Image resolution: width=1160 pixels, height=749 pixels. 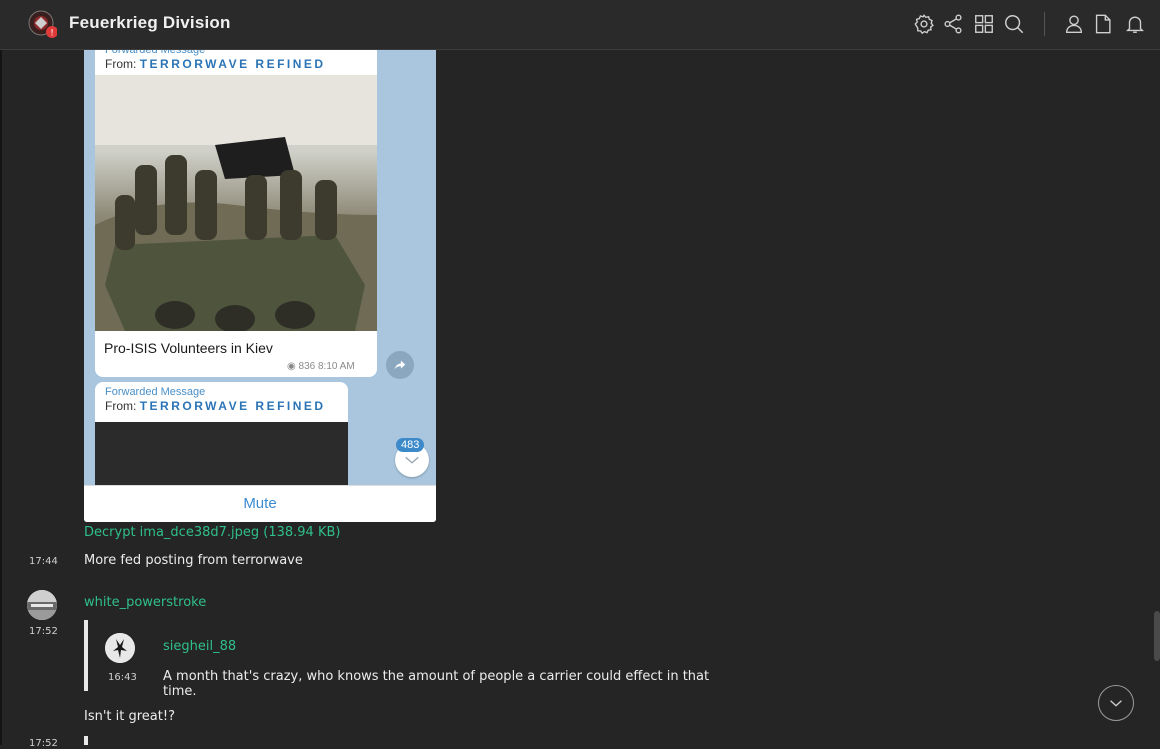 I want to click on chevron-down-icon, so click(x=1116, y=703).